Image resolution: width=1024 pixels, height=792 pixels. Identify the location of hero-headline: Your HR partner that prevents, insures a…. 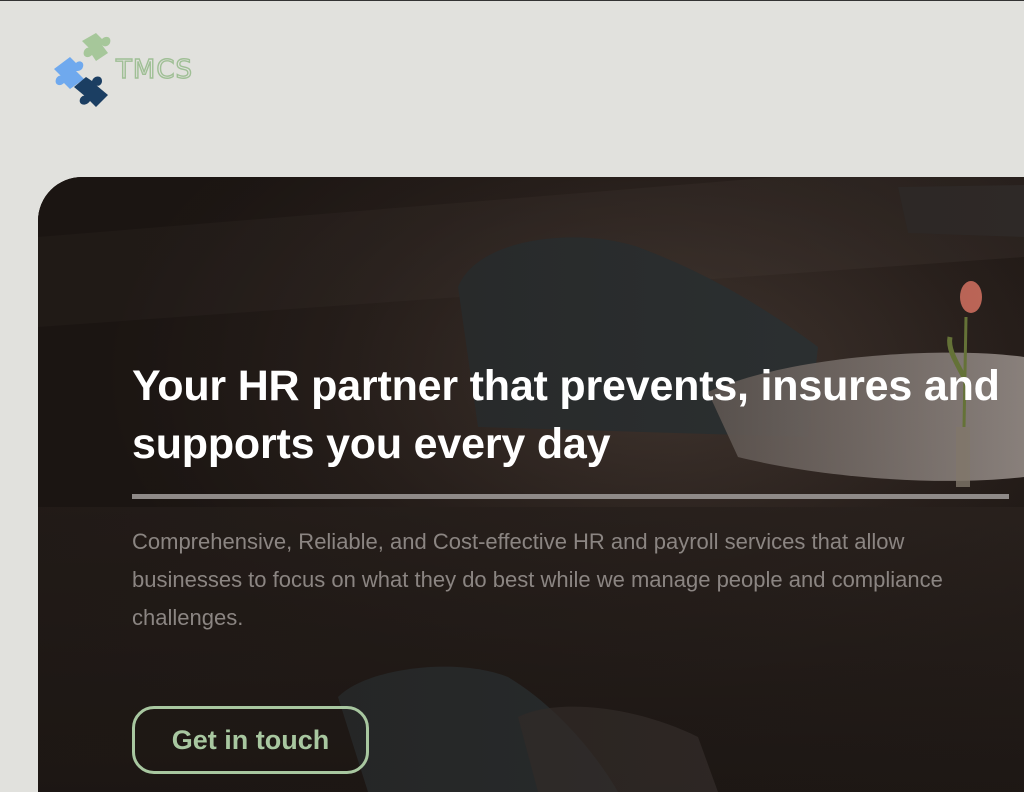
(566, 415).